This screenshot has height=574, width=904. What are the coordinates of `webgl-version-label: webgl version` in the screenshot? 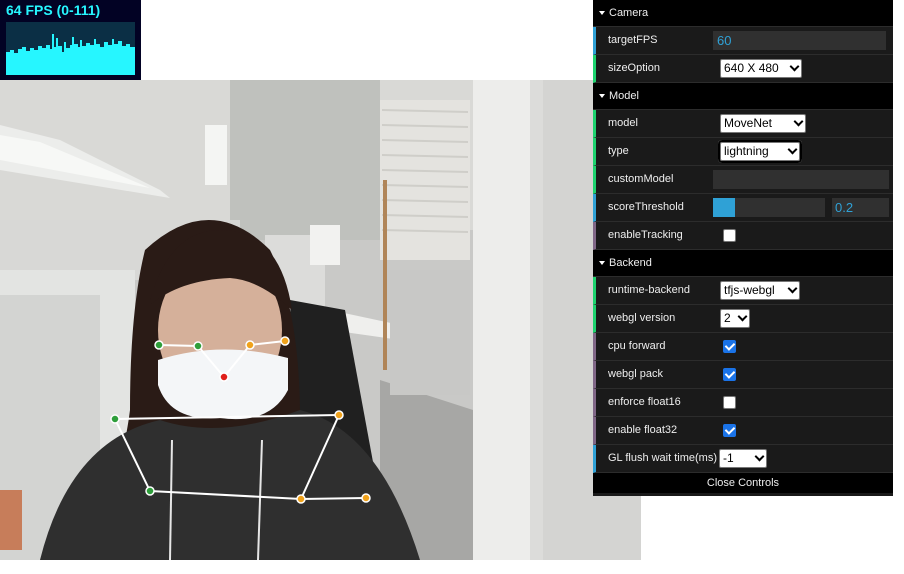 It's located at (642, 318).